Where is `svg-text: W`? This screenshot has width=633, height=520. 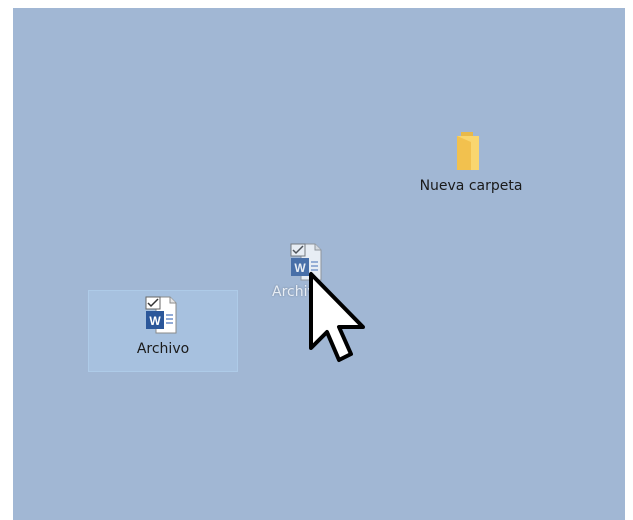
svg-text: W is located at coordinates (155, 321).